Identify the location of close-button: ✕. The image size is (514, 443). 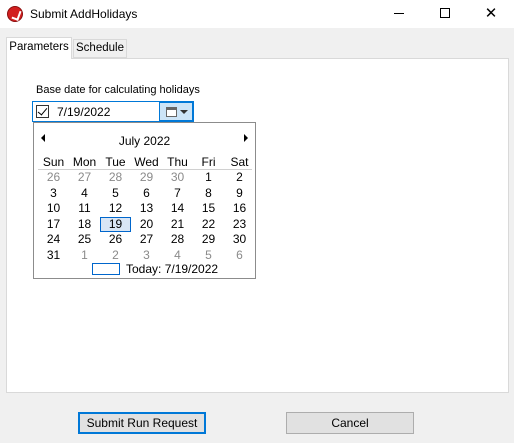
(491, 14).